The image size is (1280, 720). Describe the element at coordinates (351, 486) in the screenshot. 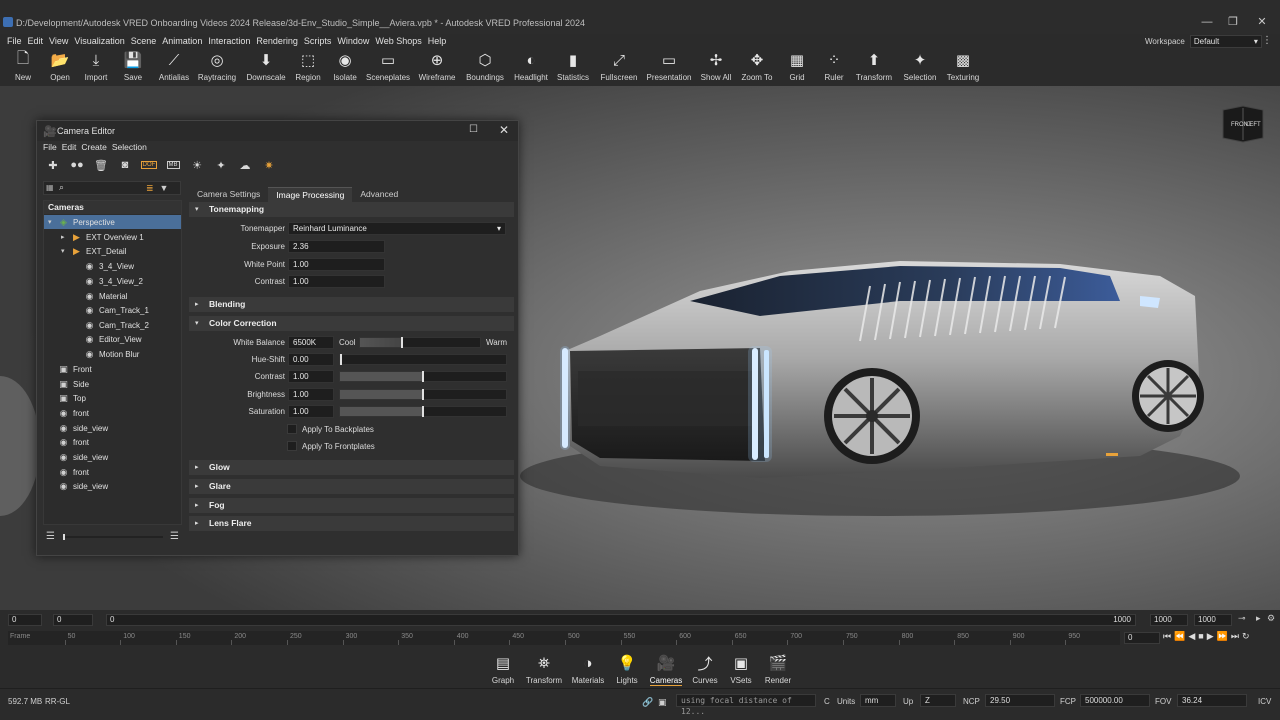

I see `section-glare: ▸ Glare` at that location.